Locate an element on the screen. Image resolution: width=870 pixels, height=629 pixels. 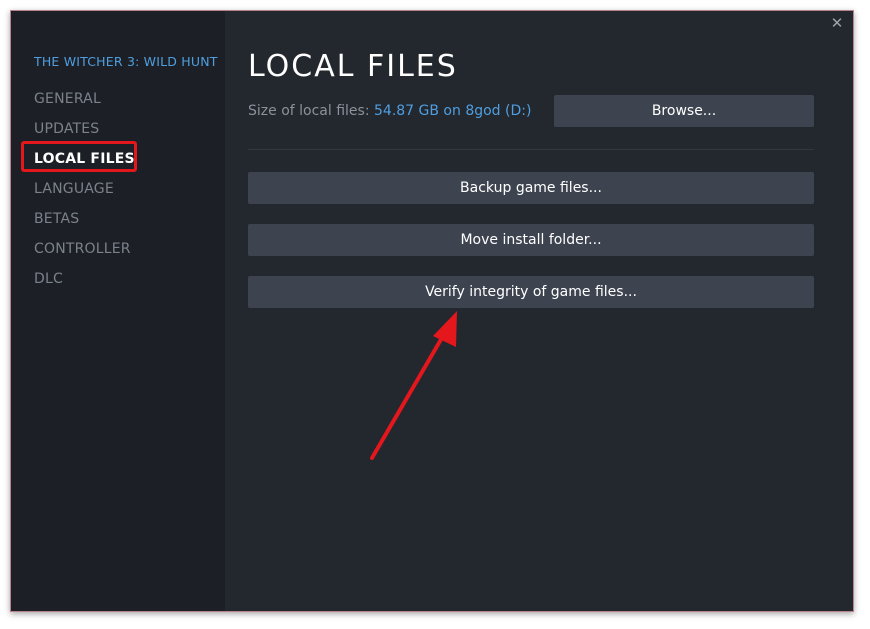
sidebar-item-controller: CONTROLLER is located at coordinates (82, 249).